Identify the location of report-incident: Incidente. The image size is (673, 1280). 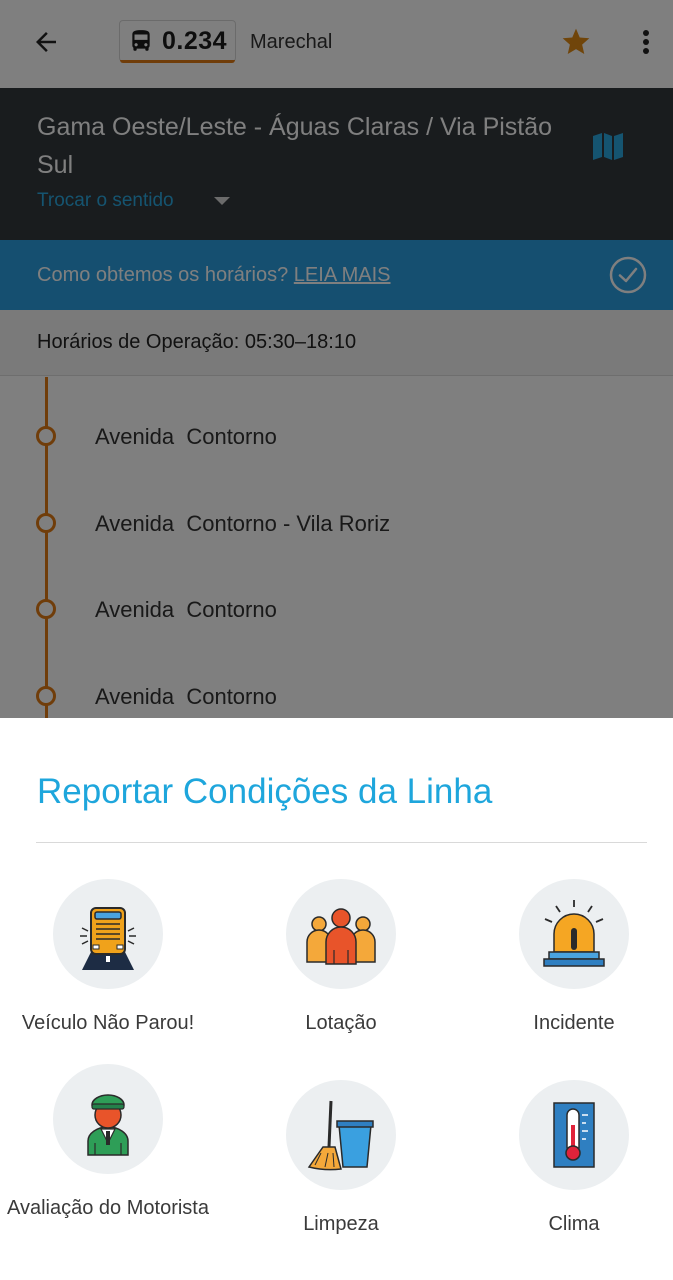
(568, 959).